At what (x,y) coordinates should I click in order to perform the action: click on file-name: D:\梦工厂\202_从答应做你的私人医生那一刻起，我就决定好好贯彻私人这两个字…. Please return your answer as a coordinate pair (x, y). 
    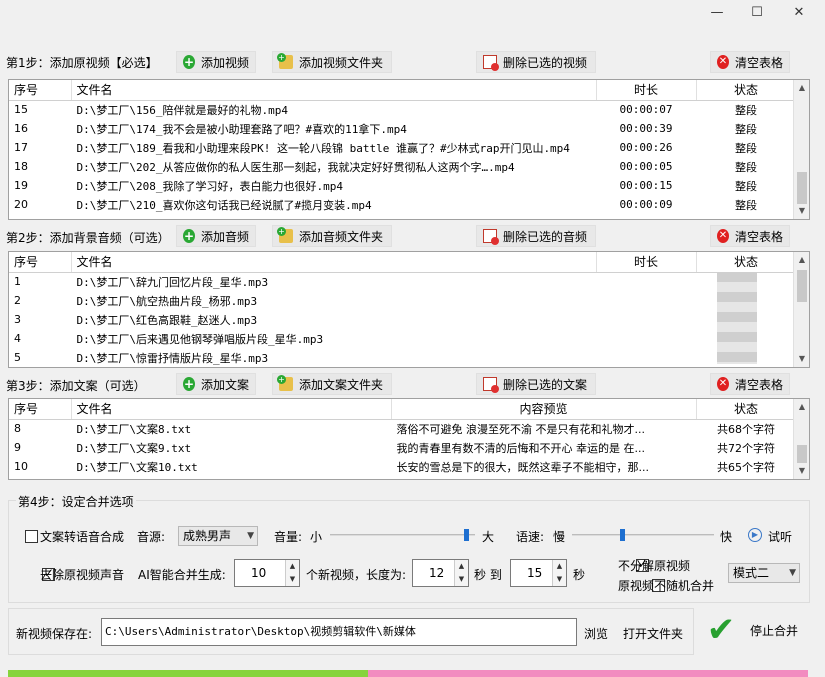
    Looking at the image, I should click on (295, 167).